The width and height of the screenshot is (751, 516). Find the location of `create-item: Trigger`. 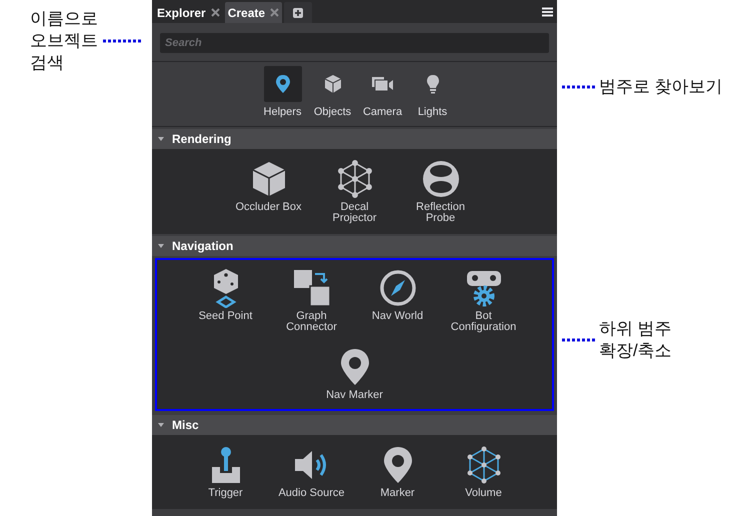

create-item: Trigger is located at coordinates (225, 472).